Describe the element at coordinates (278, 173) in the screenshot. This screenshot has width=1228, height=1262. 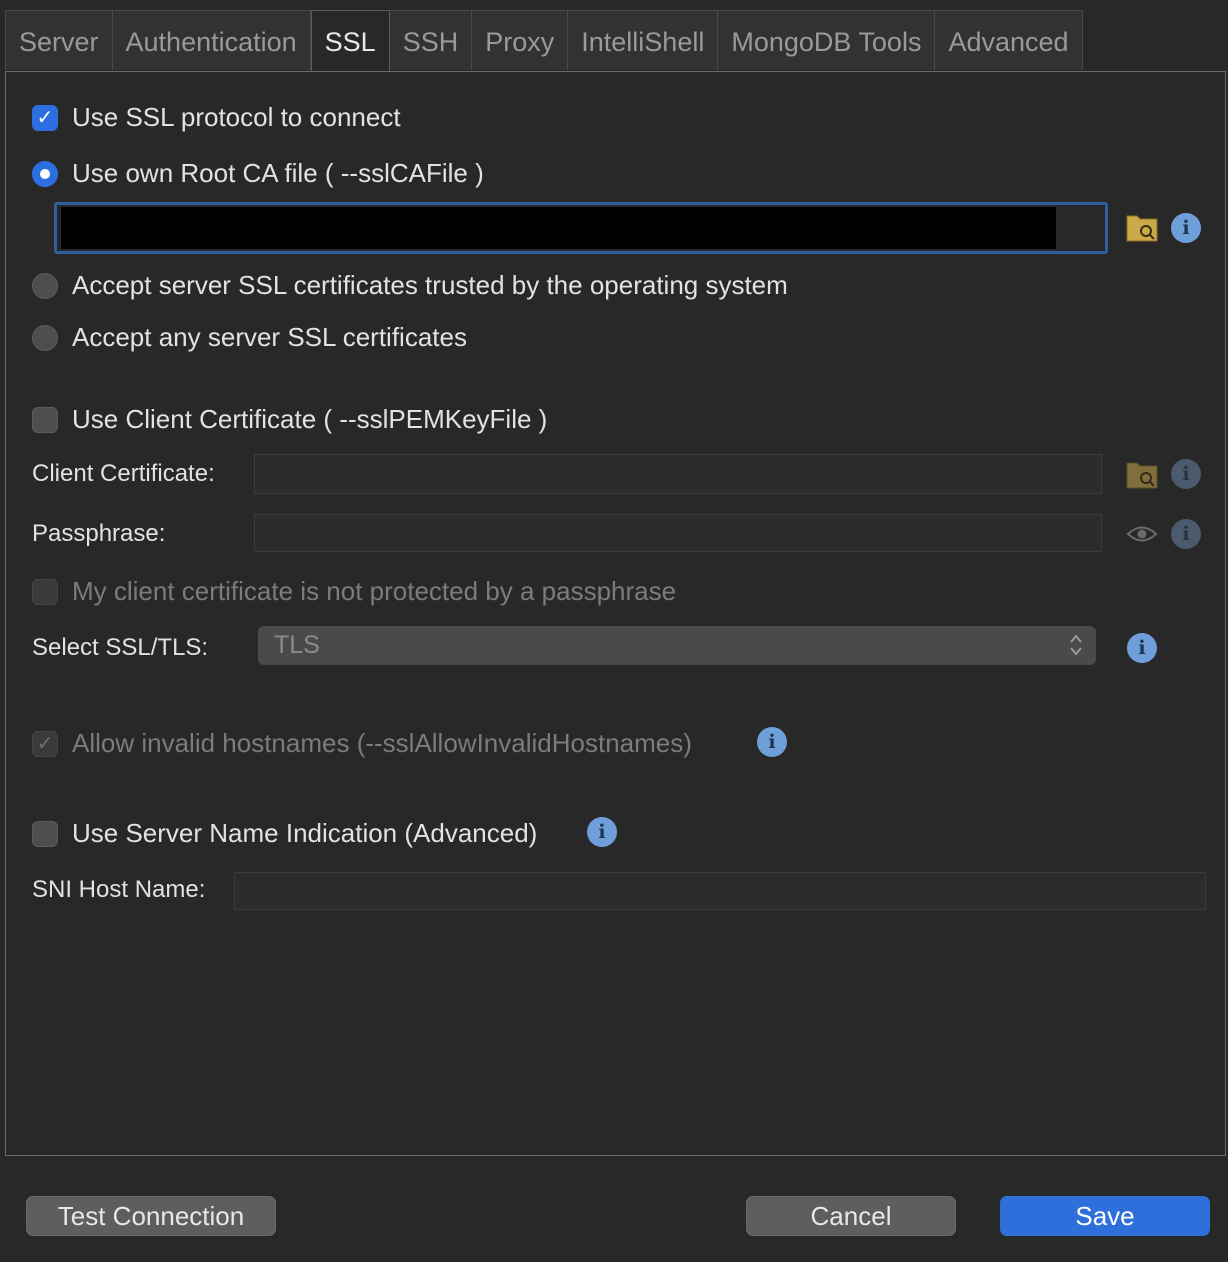
I see `own-root-ca-label: Use own Root CA file ( --sslCAFile )` at that location.